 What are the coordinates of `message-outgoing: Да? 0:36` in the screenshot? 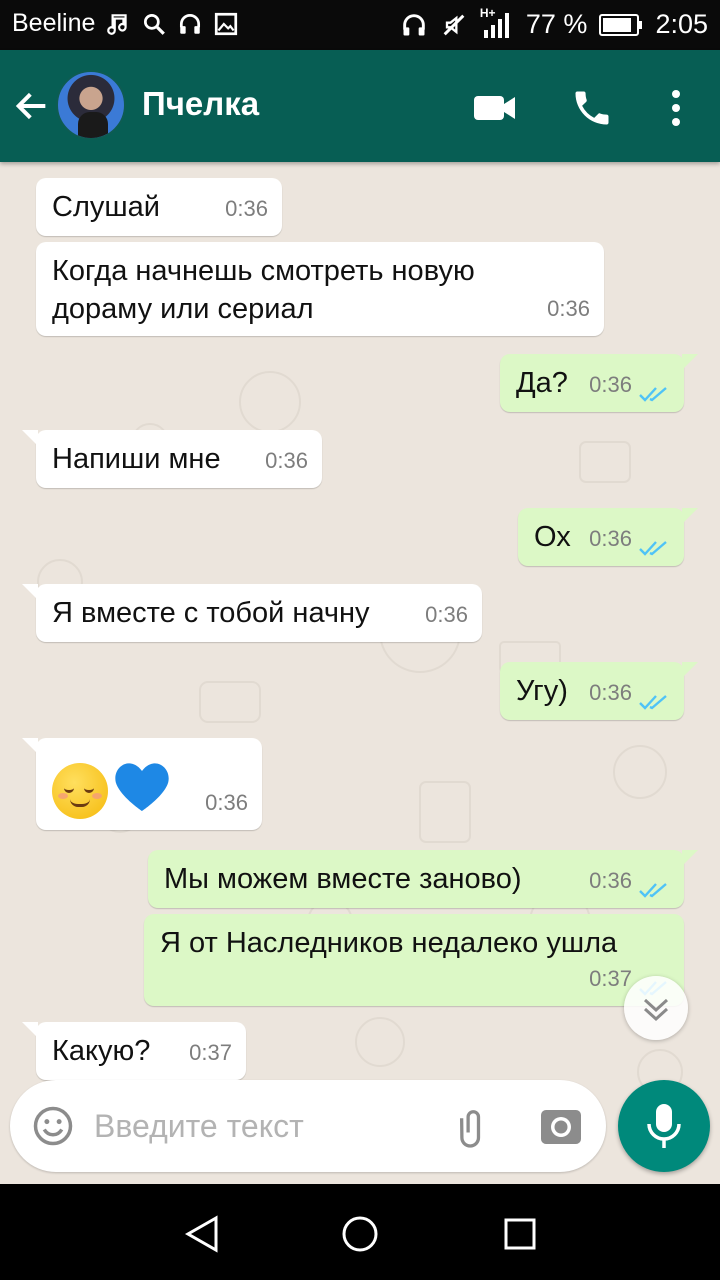 It's located at (599, 383).